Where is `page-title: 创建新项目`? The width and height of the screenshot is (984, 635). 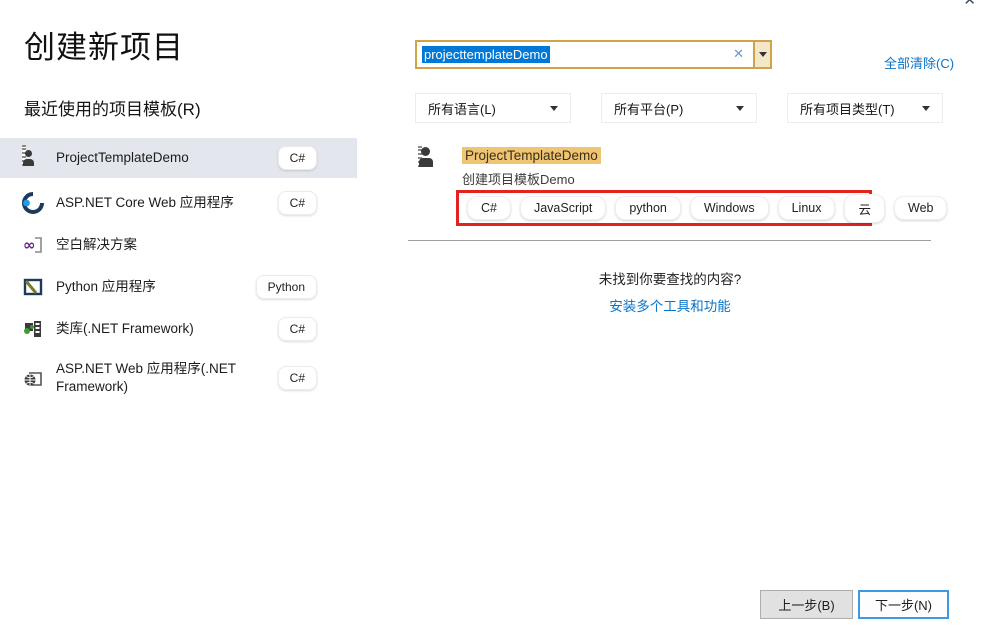 page-title: 创建新项目 is located at coordinates (104, 47).